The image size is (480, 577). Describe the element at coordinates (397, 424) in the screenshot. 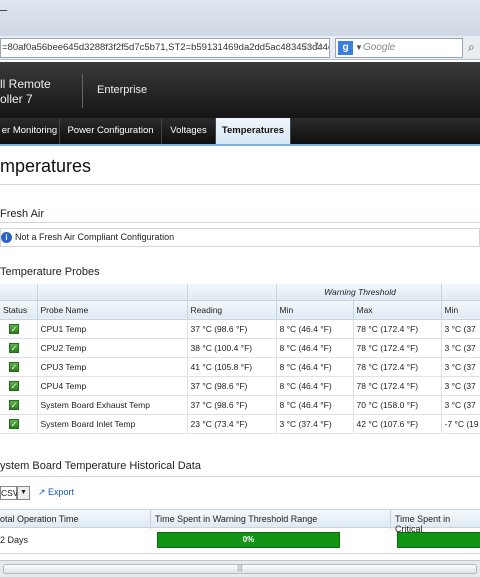

I see `warning-max-cell: 42 °C (107.6 °F)` at that location.